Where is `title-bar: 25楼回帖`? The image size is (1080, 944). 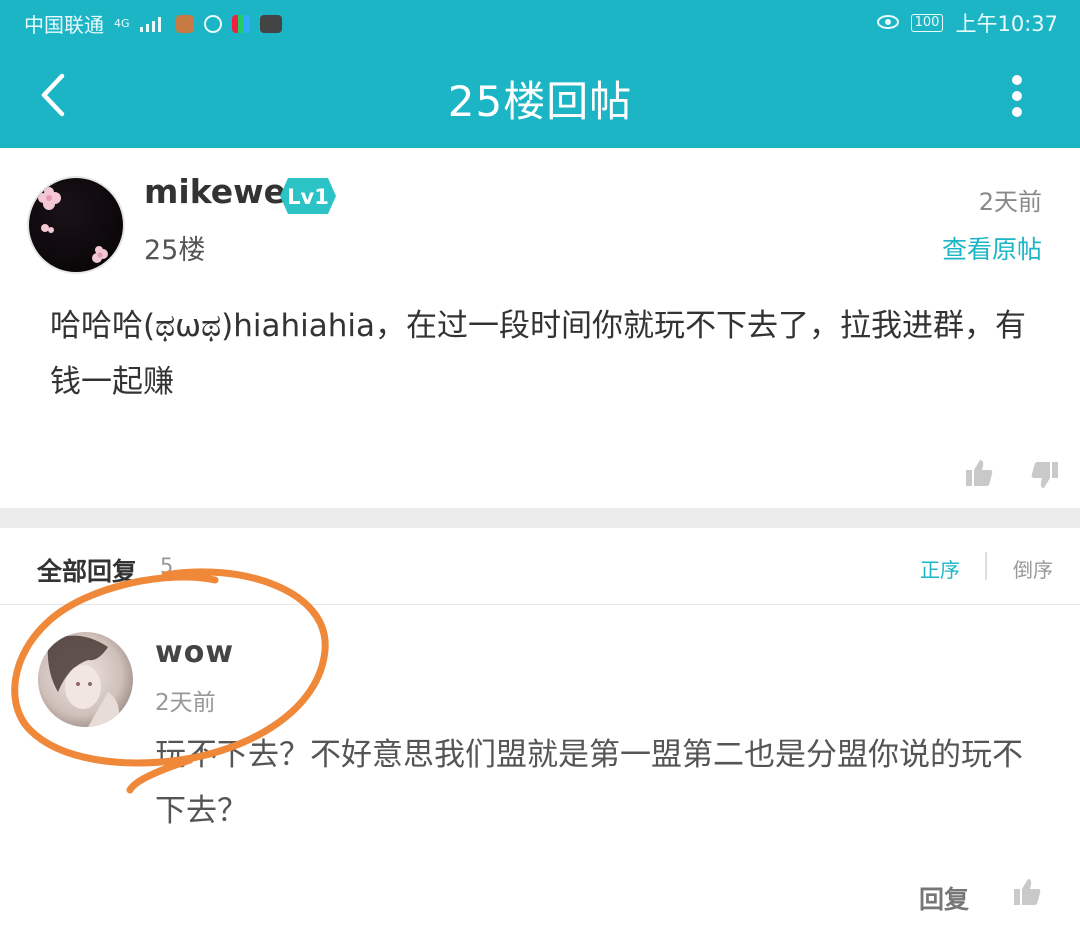
title-bar: 25楼回帖 is located at coordinates (540, 95).